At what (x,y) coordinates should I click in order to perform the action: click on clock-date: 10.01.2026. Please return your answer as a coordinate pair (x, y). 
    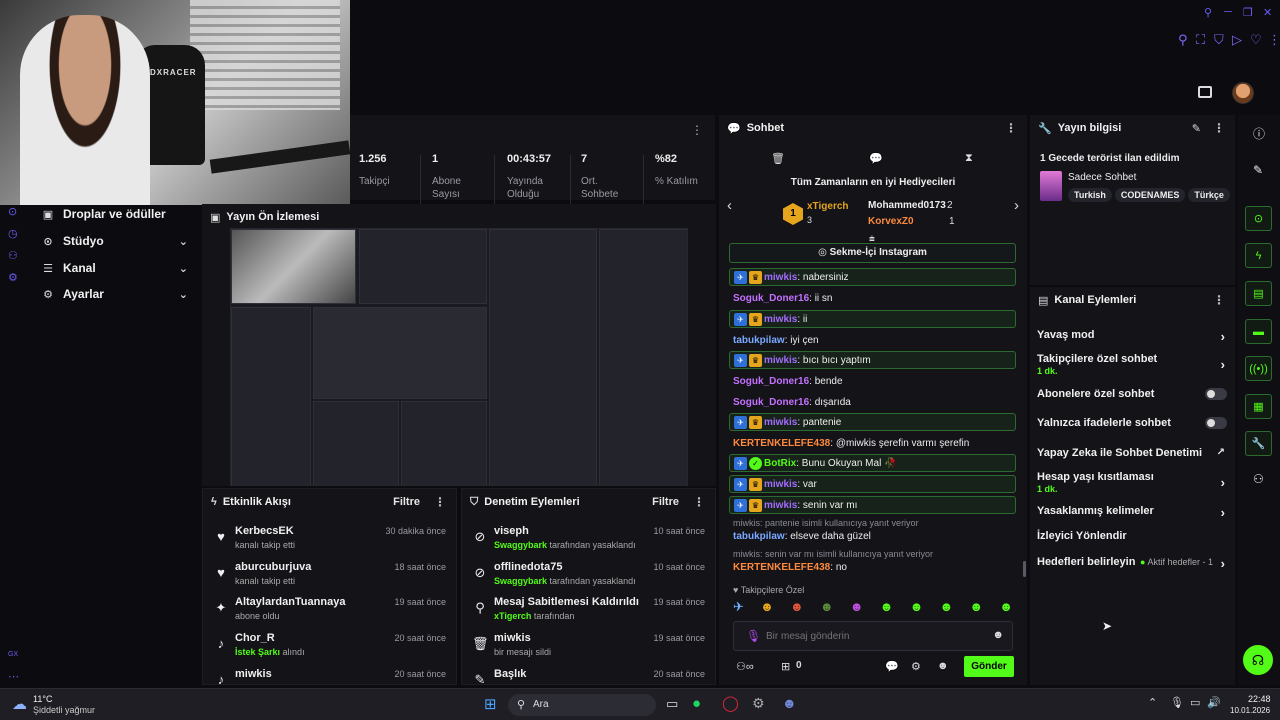
    Looking at the image, I should click on (1250, 710).